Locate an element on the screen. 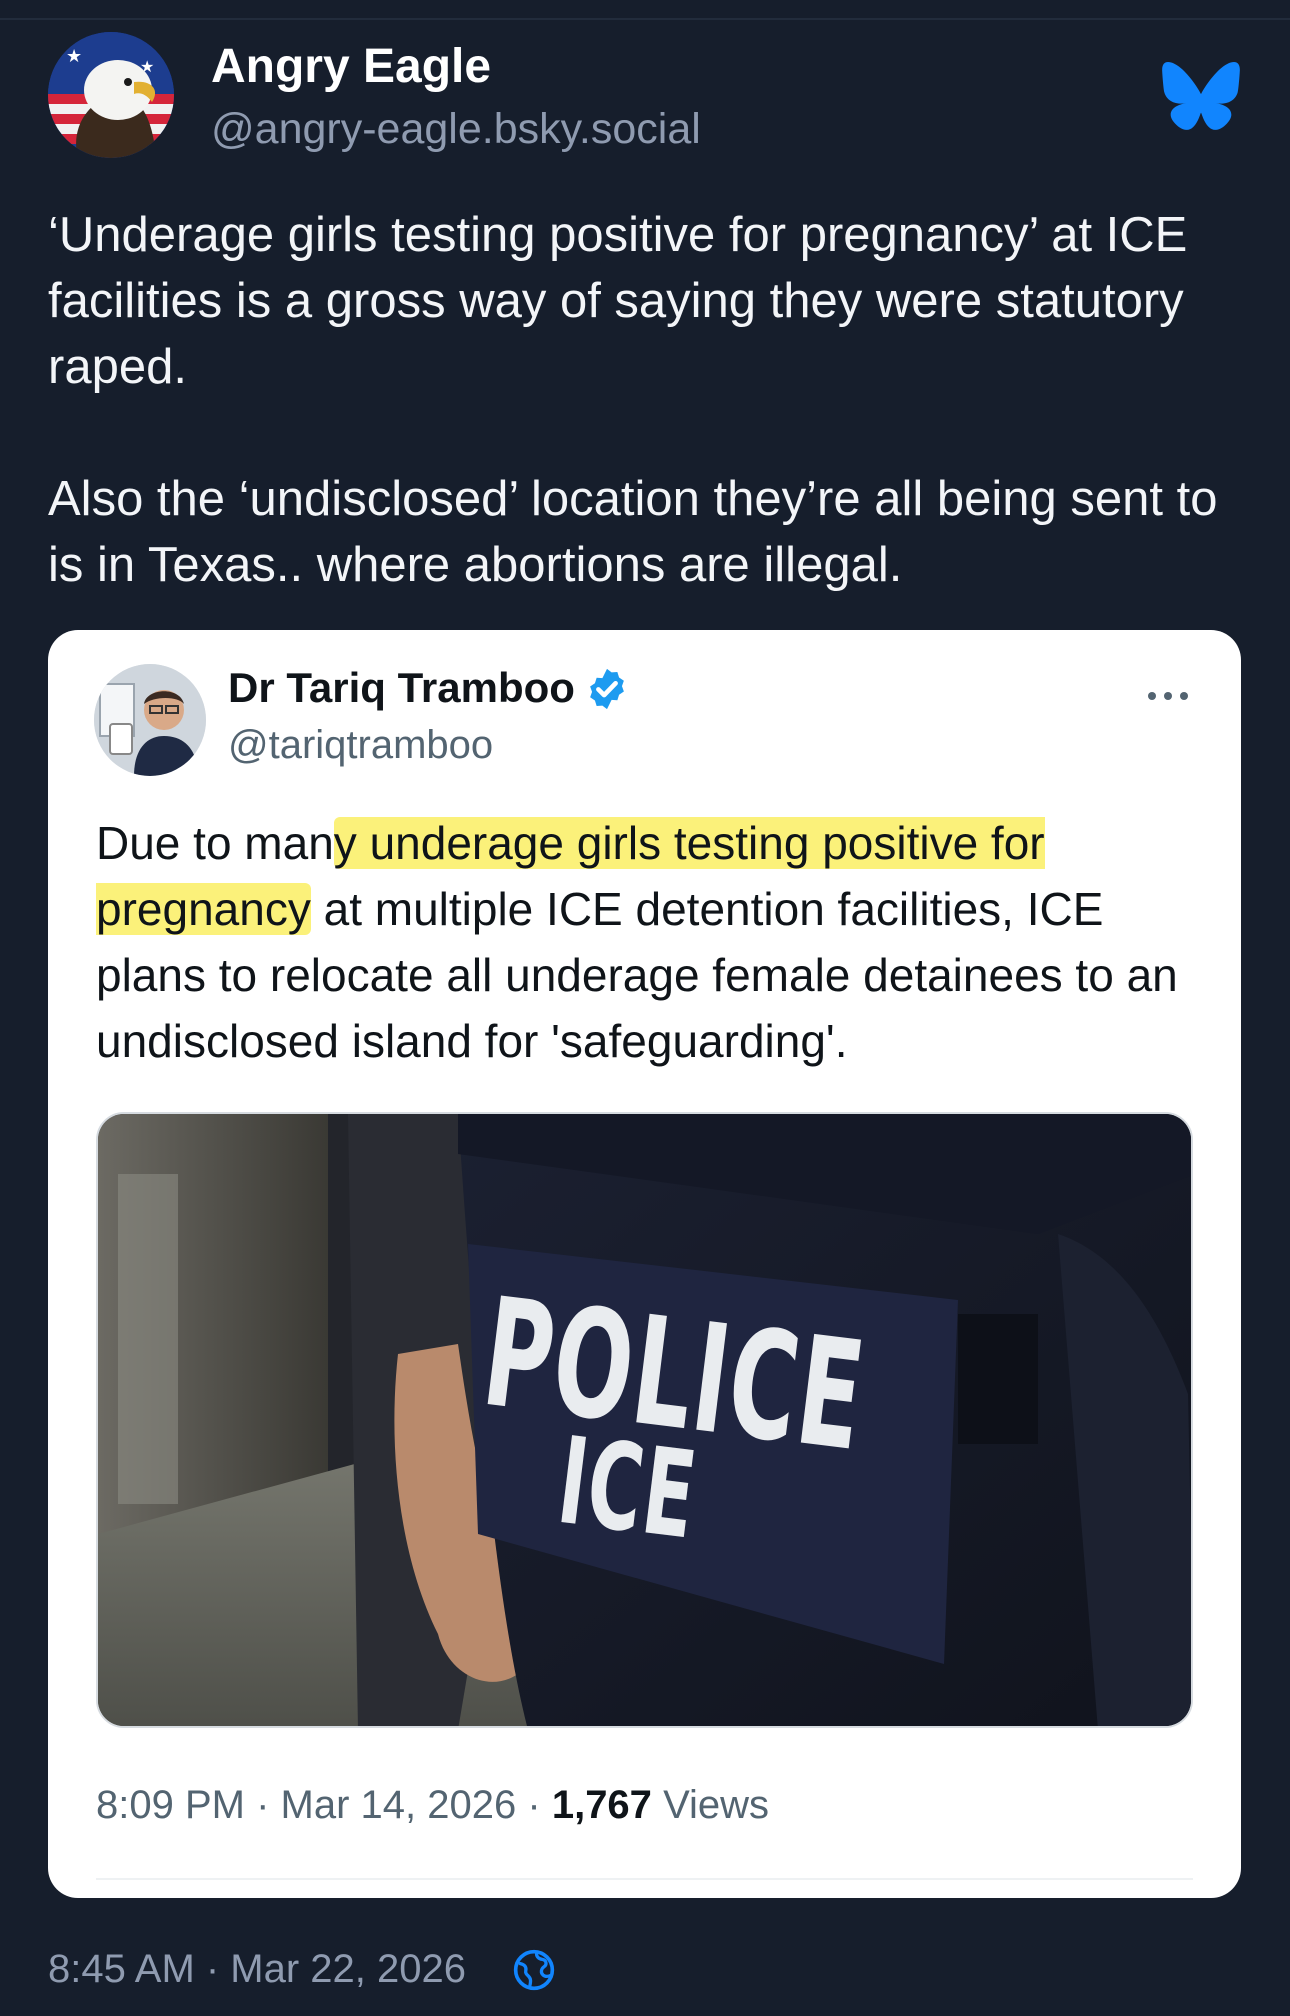 Image resolution: width=1290 pixels, height=2016 pixels. author-avatar: ★ ★ is located at coordinates (111, 95).